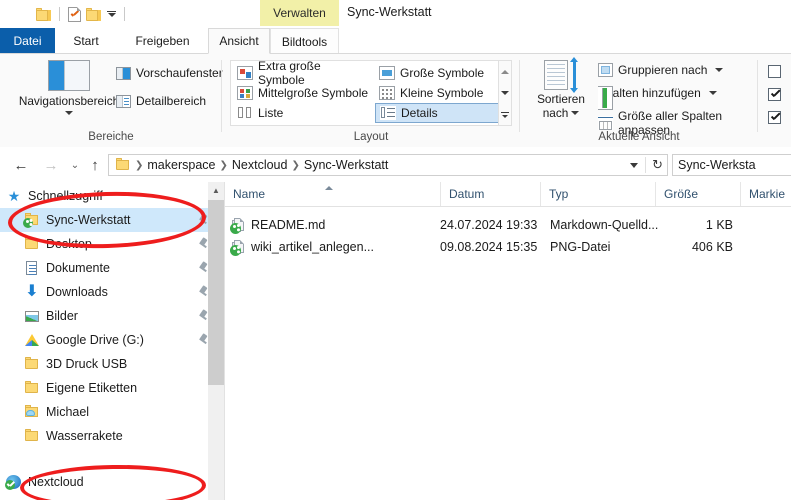 The width and height of the screenshot is (791, 500). Describe the element at coordinates (104, 292) in the screenshot. I see `sidebar-item-downloads: ⬇ Downloads` at that location.